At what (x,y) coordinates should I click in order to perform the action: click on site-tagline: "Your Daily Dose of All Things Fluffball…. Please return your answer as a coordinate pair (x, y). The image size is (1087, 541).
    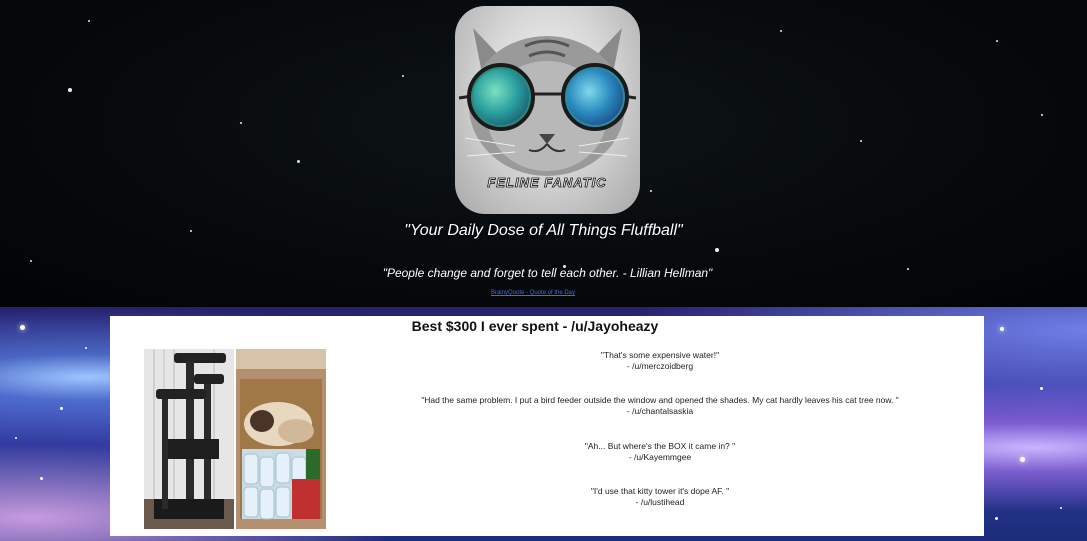
    Looking at the image, I should click on (543, 230).